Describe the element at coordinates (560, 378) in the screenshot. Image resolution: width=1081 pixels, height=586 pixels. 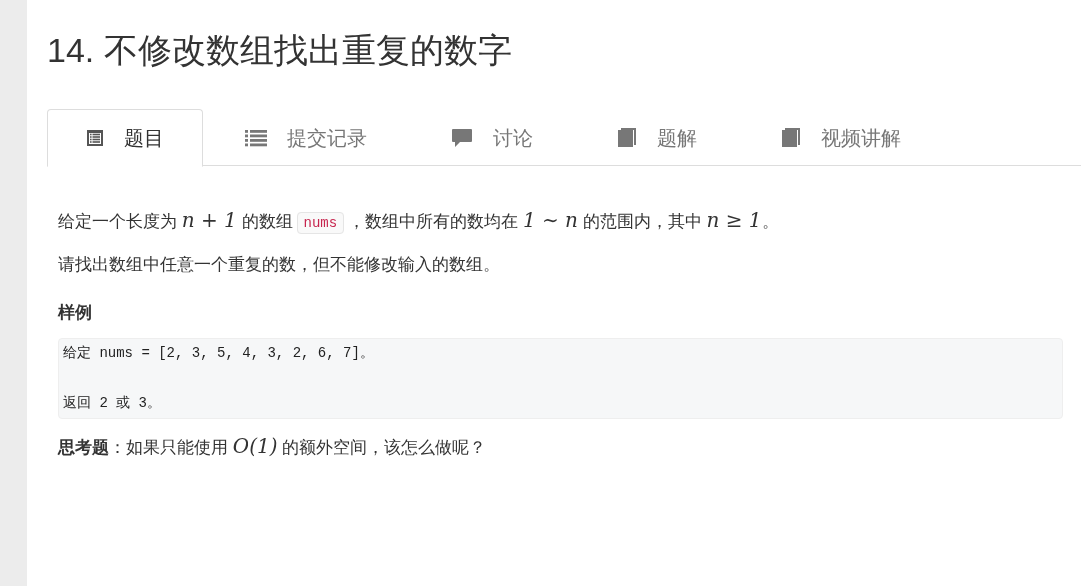
I see `code-block: 给定 nums = [2, 3, 5, 4, 3, 2, 6, 7]。 返回 2 或 3。` at that location.